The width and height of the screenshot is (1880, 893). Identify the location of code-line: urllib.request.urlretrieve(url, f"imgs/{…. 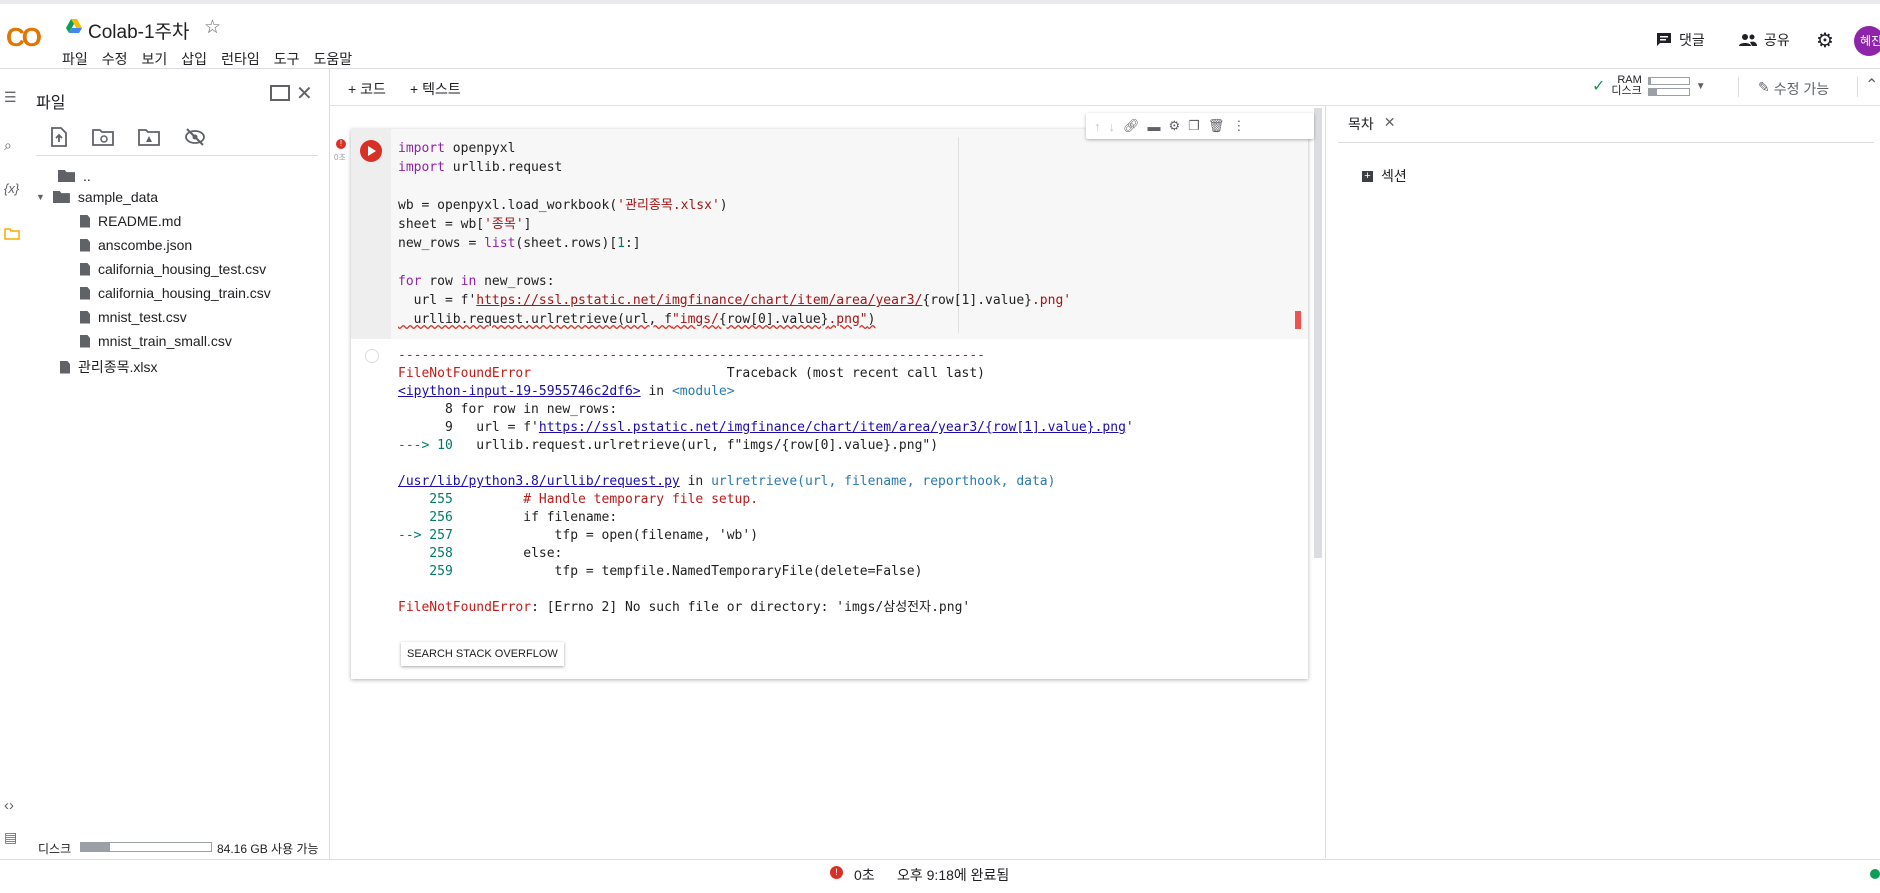
(637, 319).